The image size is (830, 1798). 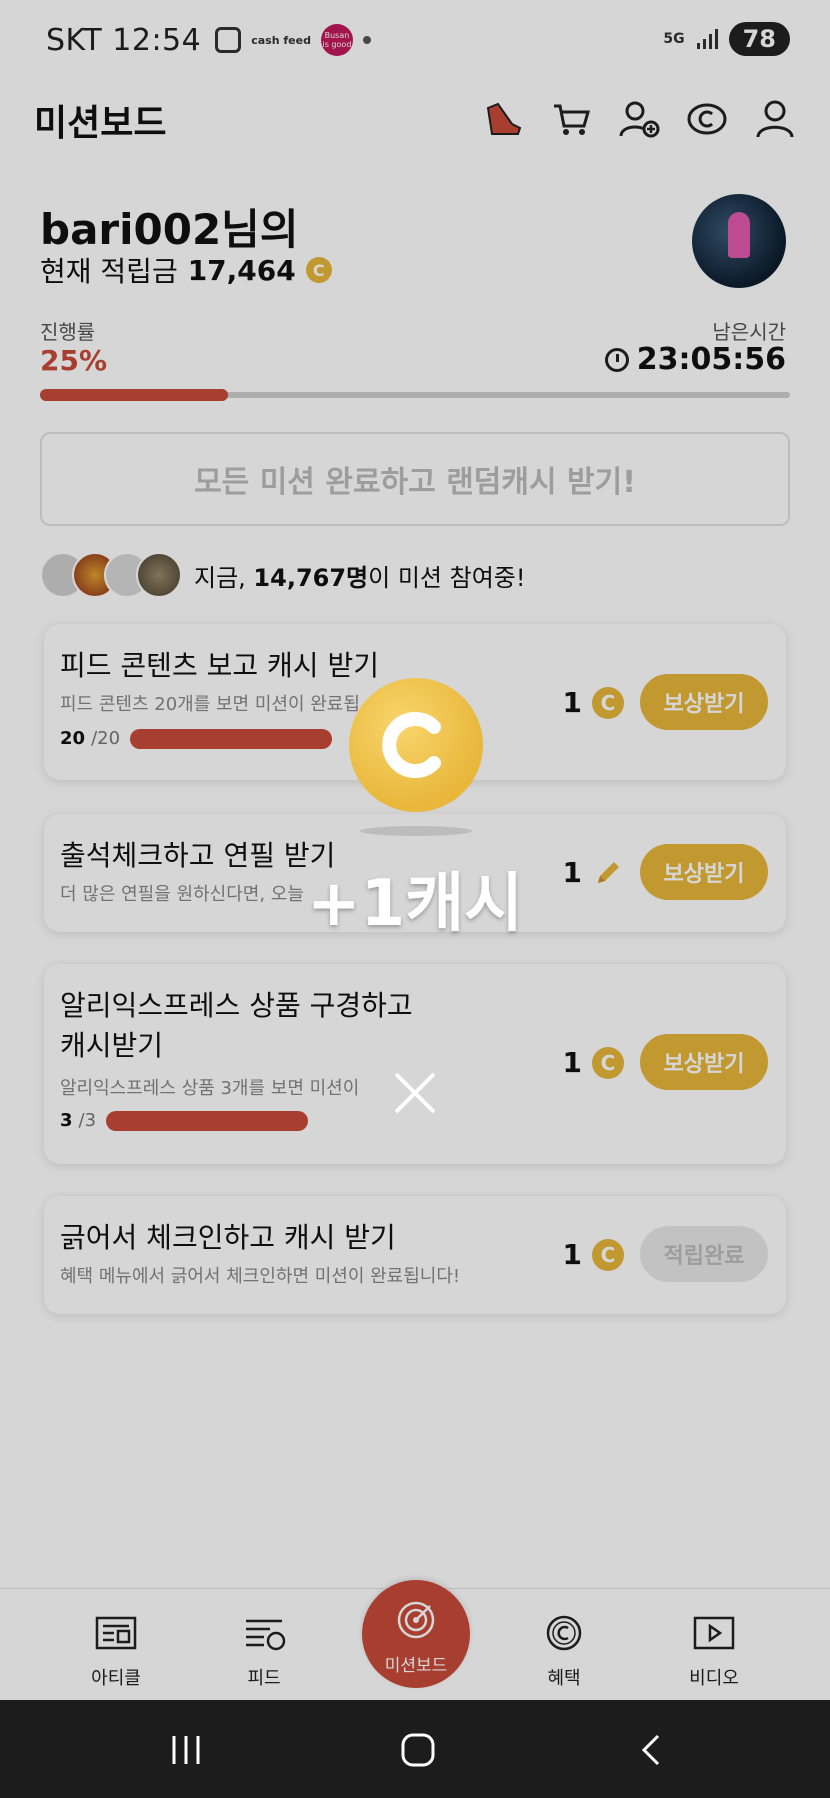 I want to click on system-navigation-bar, so click(x=415, y=1749).